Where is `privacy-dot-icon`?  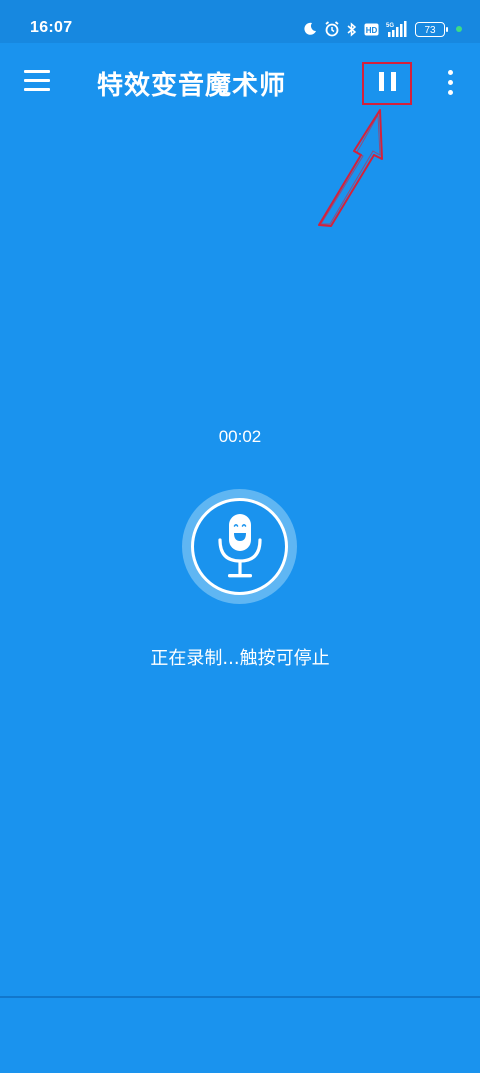
privacy-dot-icon is located at coordinates (459, 29).